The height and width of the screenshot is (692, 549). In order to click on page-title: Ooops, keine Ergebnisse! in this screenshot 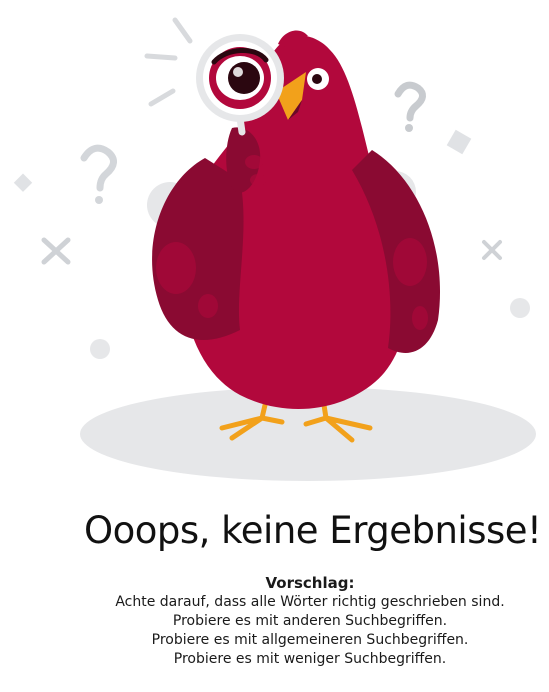, I will do `click(313, 530)`.